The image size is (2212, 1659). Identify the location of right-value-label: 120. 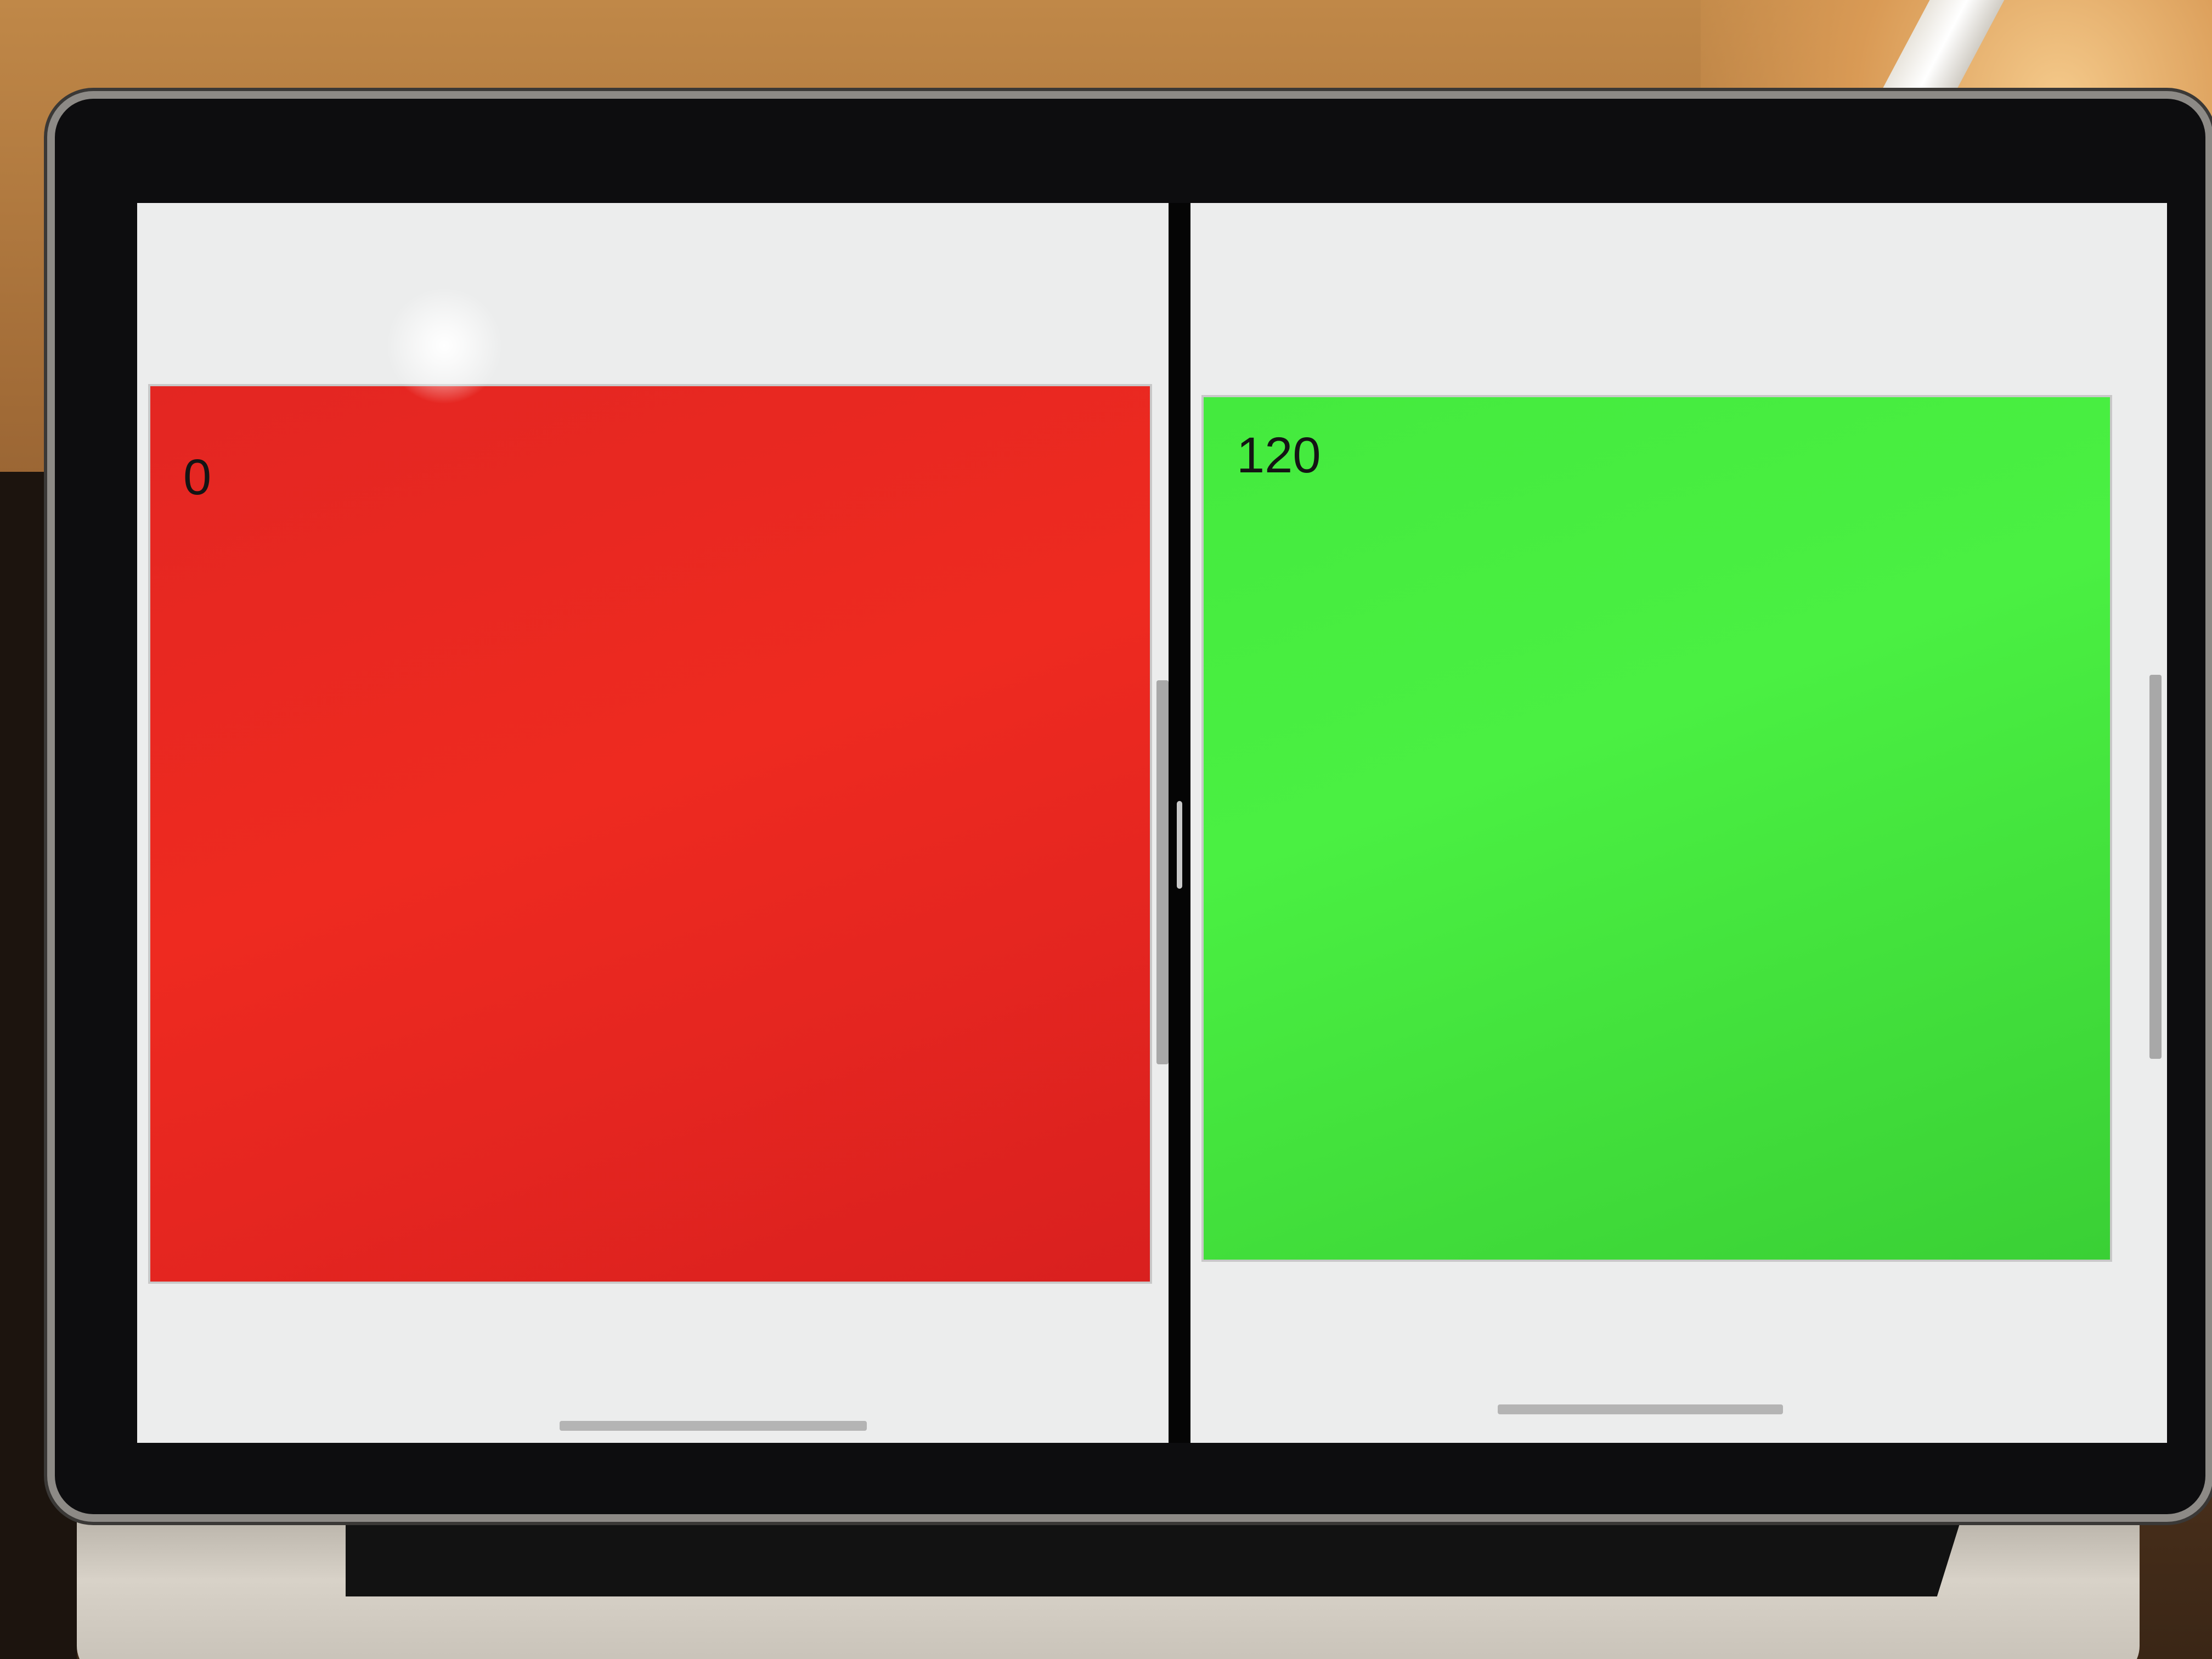
(1279, 455).